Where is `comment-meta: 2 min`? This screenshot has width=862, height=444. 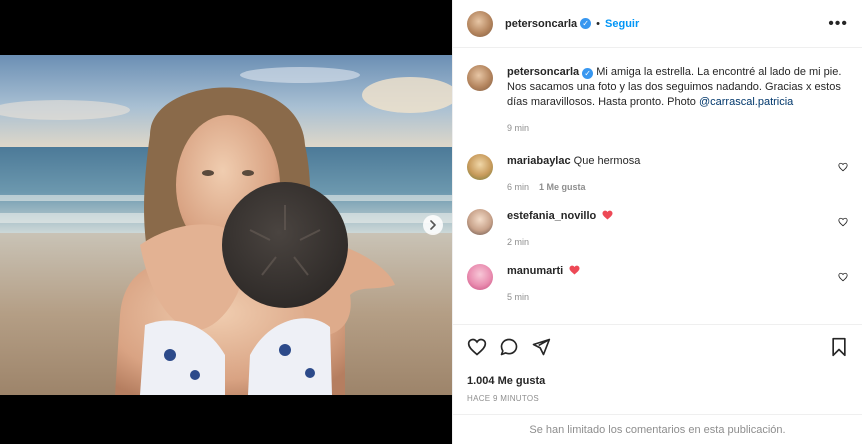 comment-meta: 2 min is located at coordinates (672, 242).